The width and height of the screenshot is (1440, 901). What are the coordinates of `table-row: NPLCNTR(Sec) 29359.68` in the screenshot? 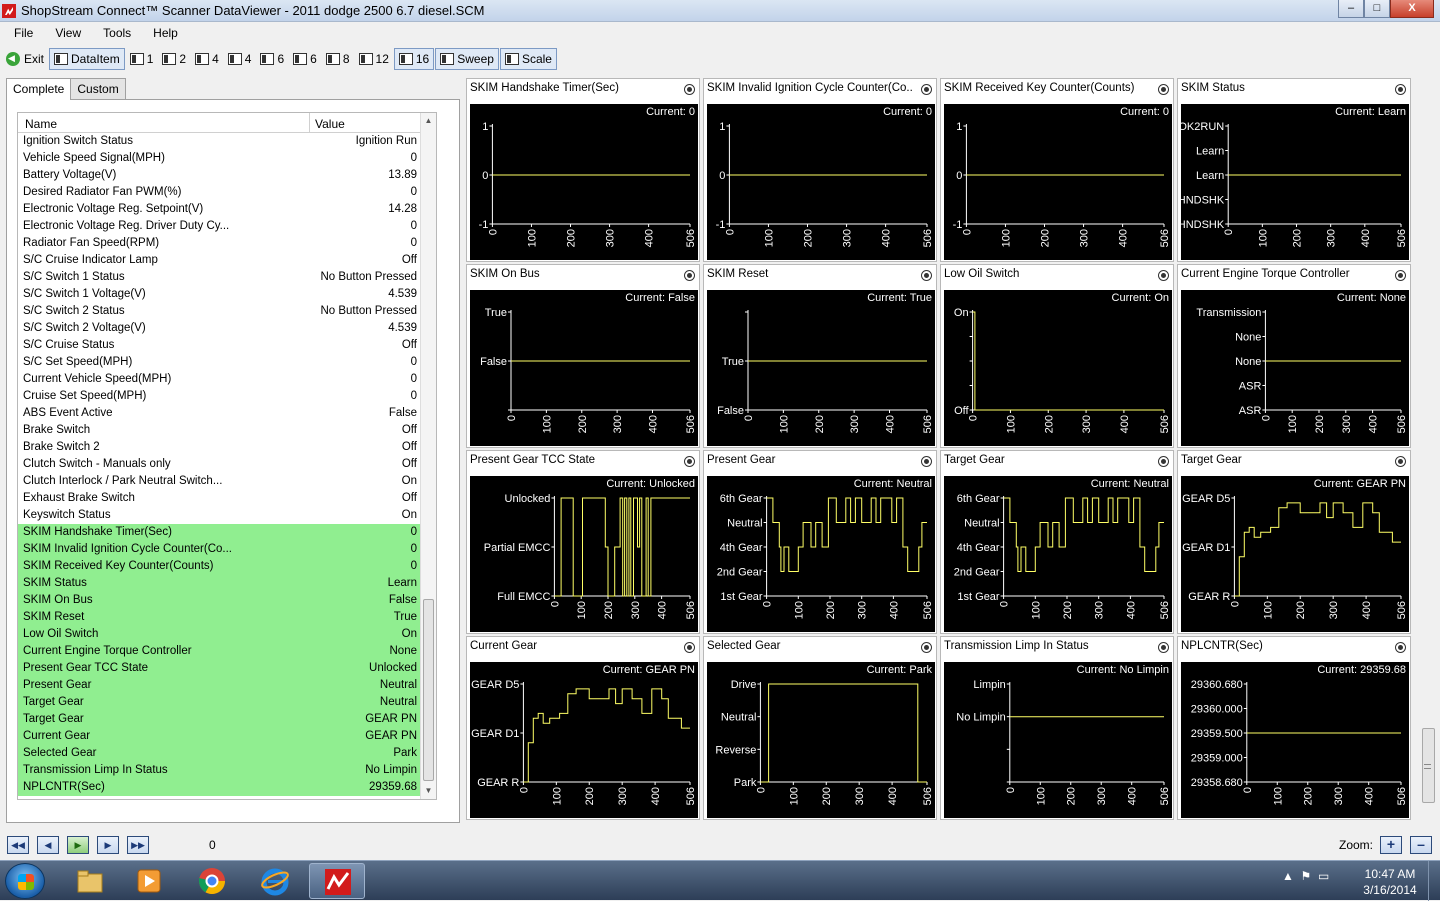 It's located at (227, 787).